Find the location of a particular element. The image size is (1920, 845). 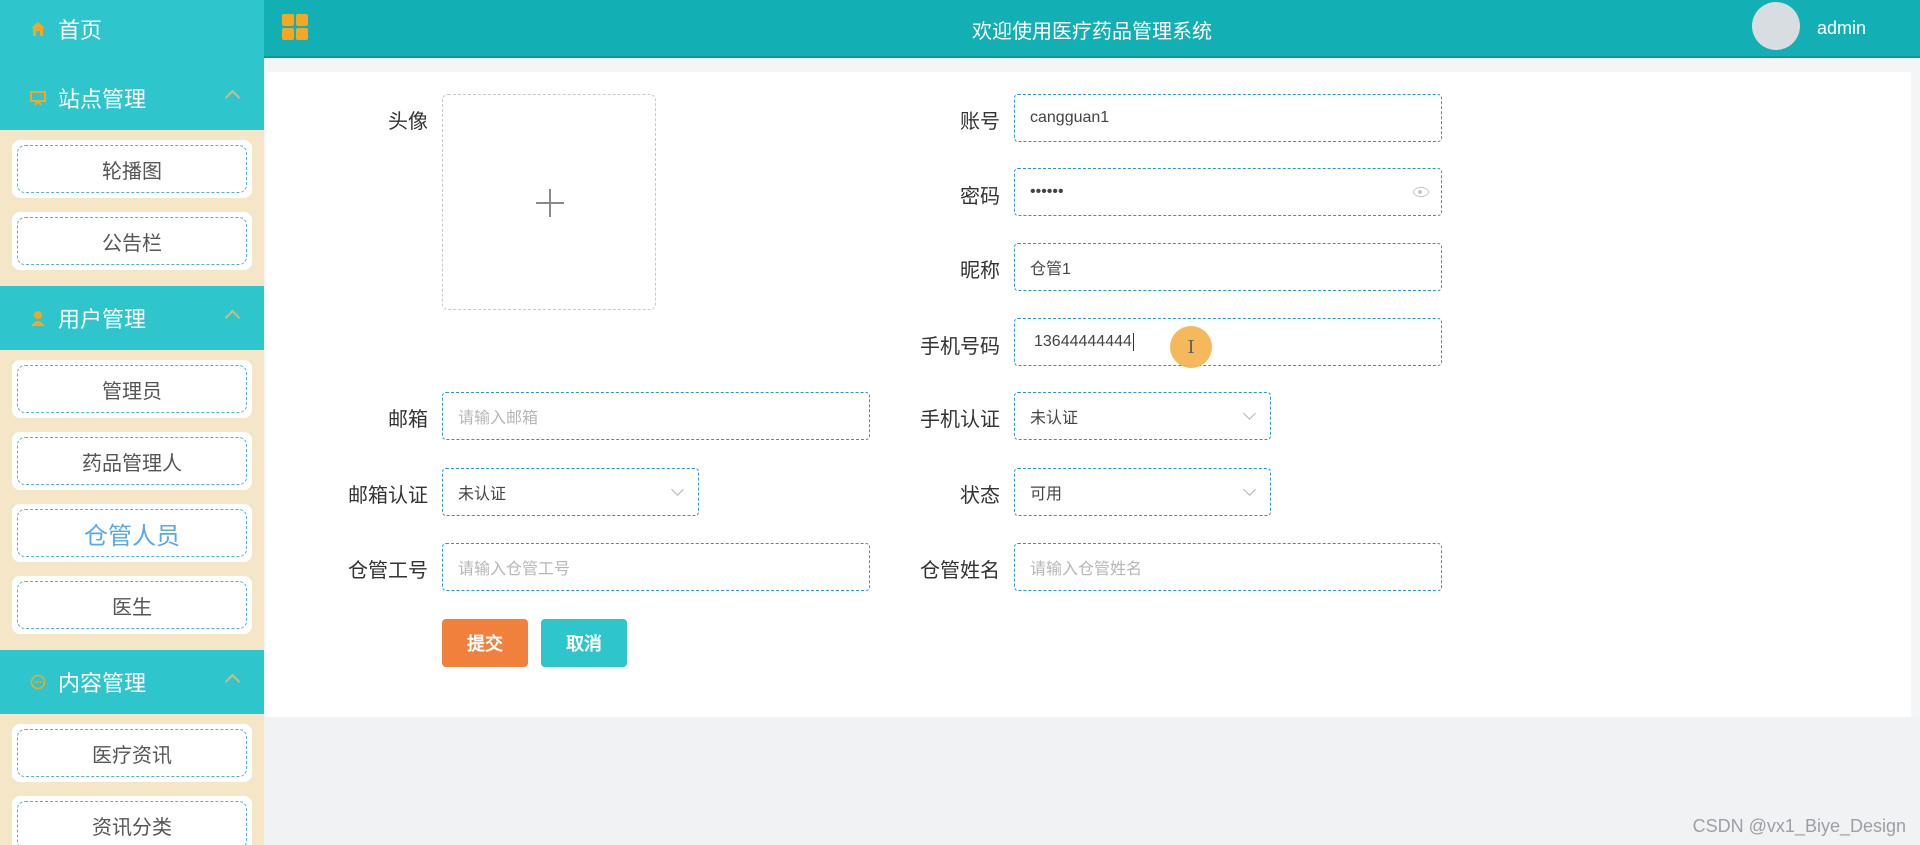

top-header: 欢迎使用医疗药品管理系统 admin is located at coordinates (1092, 29).